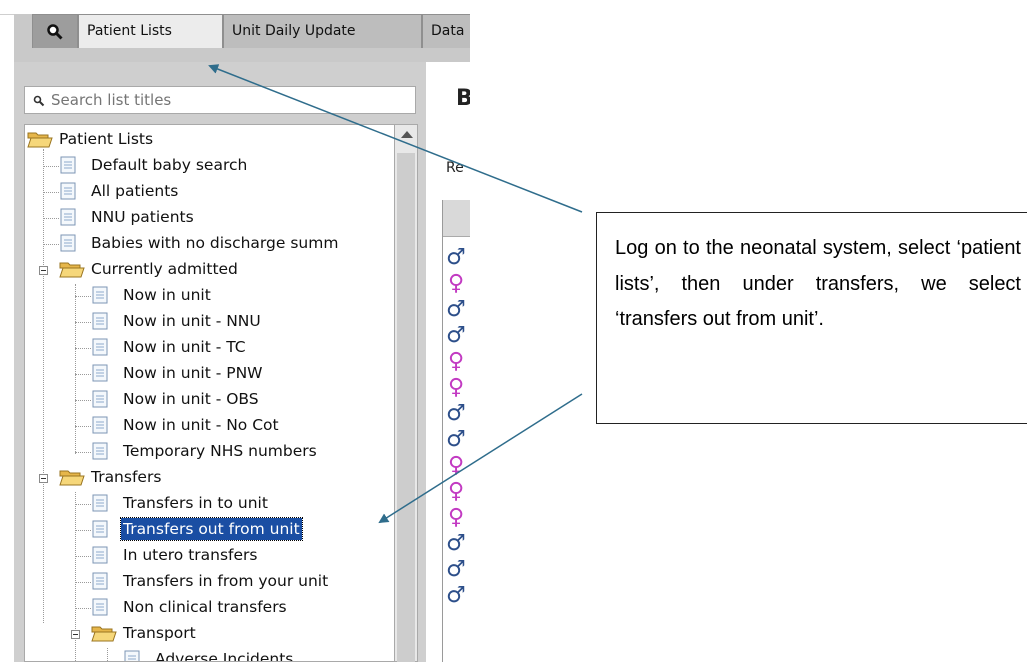 The height and width of the screenshot is (662, 1027). I want to click on arrow-to-transfers-out, so click(480, 458).